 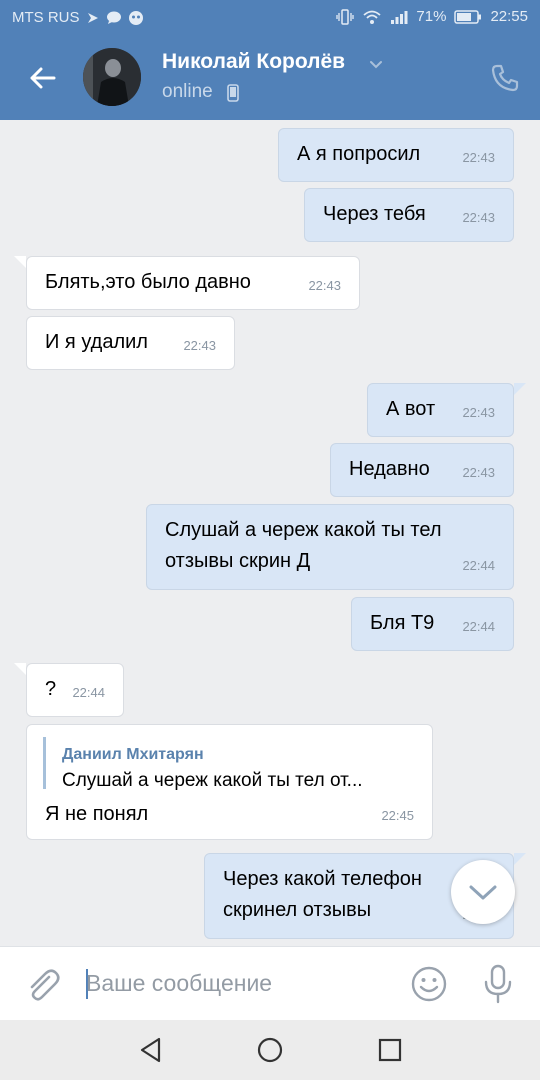 I want to click on avatar-person-icon, so click(x=112, y=77).